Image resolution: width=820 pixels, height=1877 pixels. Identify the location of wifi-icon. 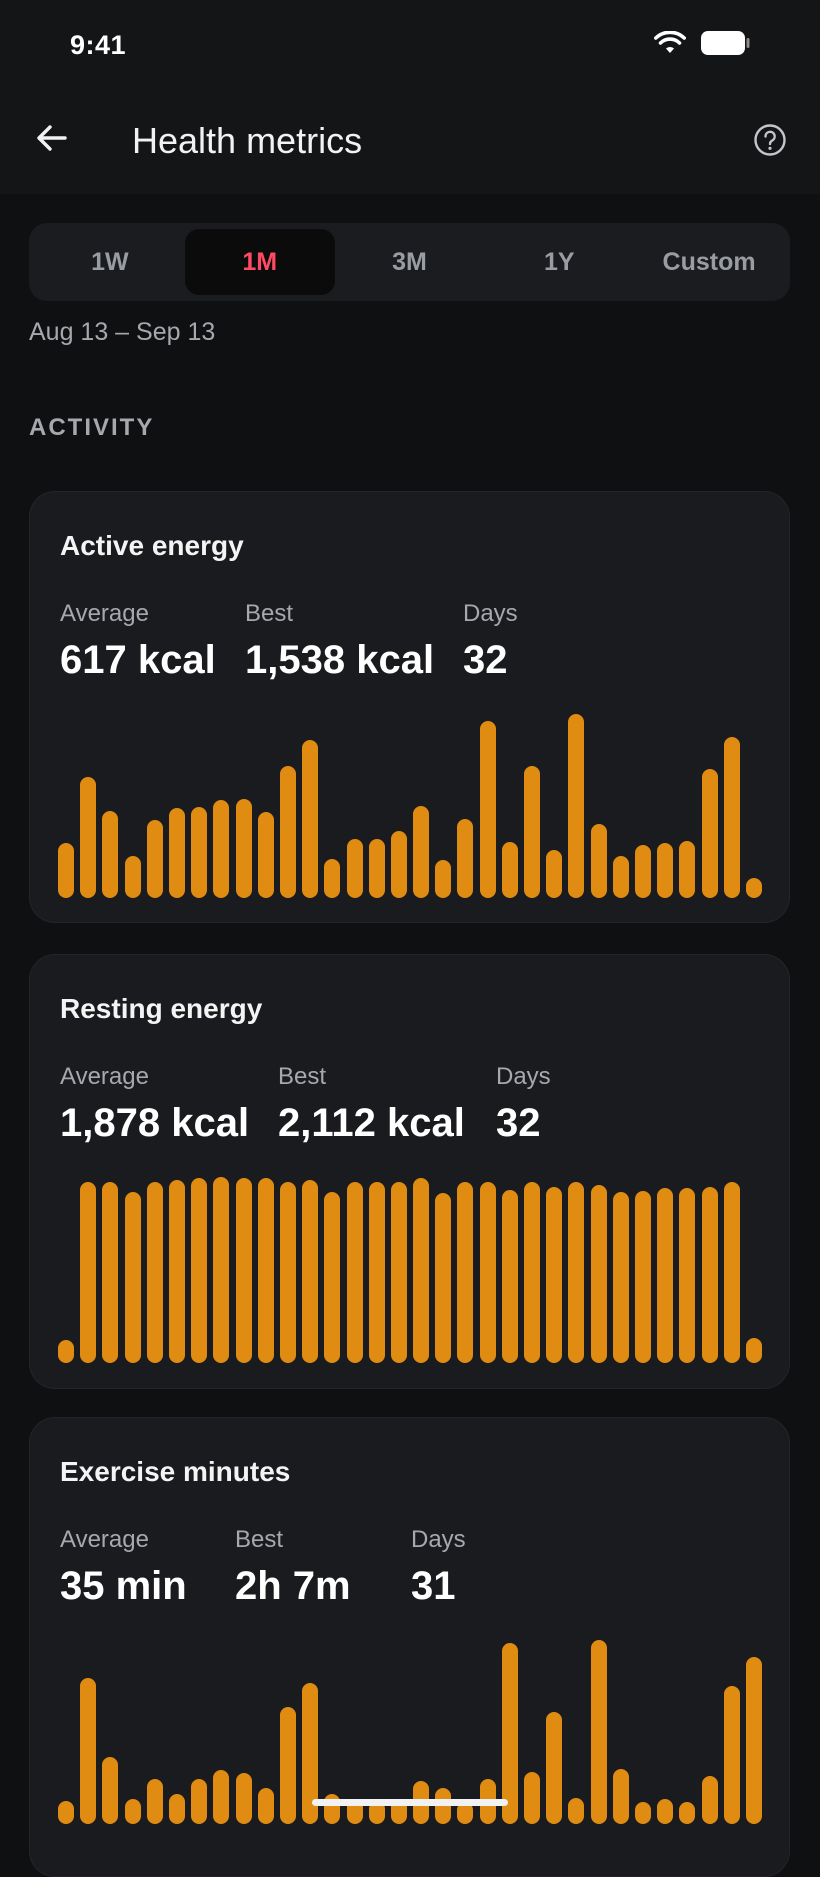
(670, 45).